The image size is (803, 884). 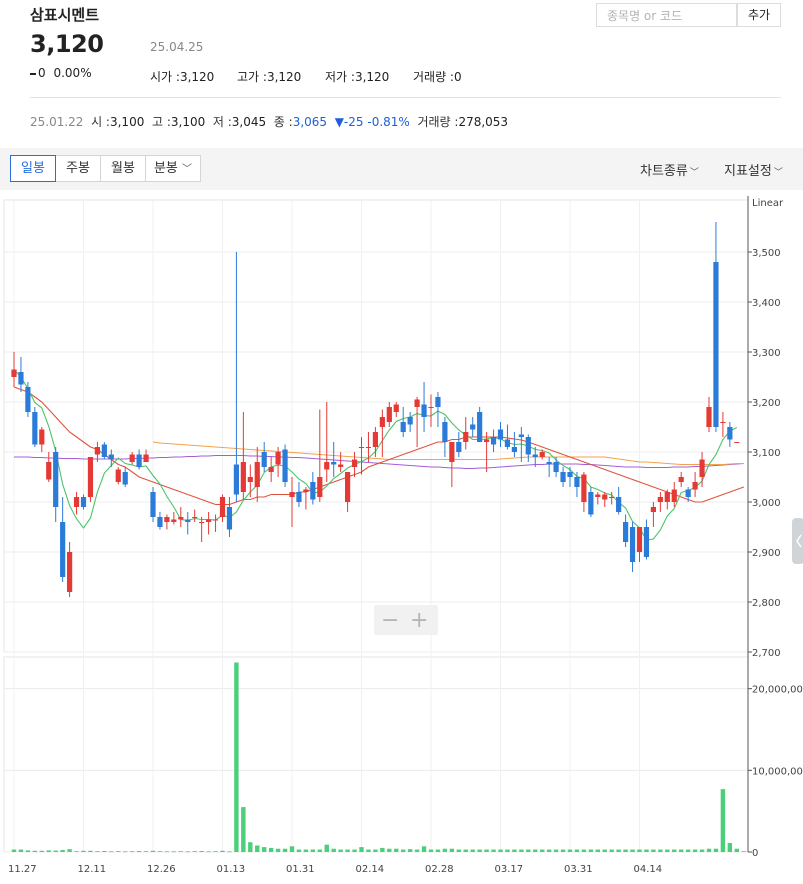 I want to click on add-button: 추가, so click(x=759, y=15).